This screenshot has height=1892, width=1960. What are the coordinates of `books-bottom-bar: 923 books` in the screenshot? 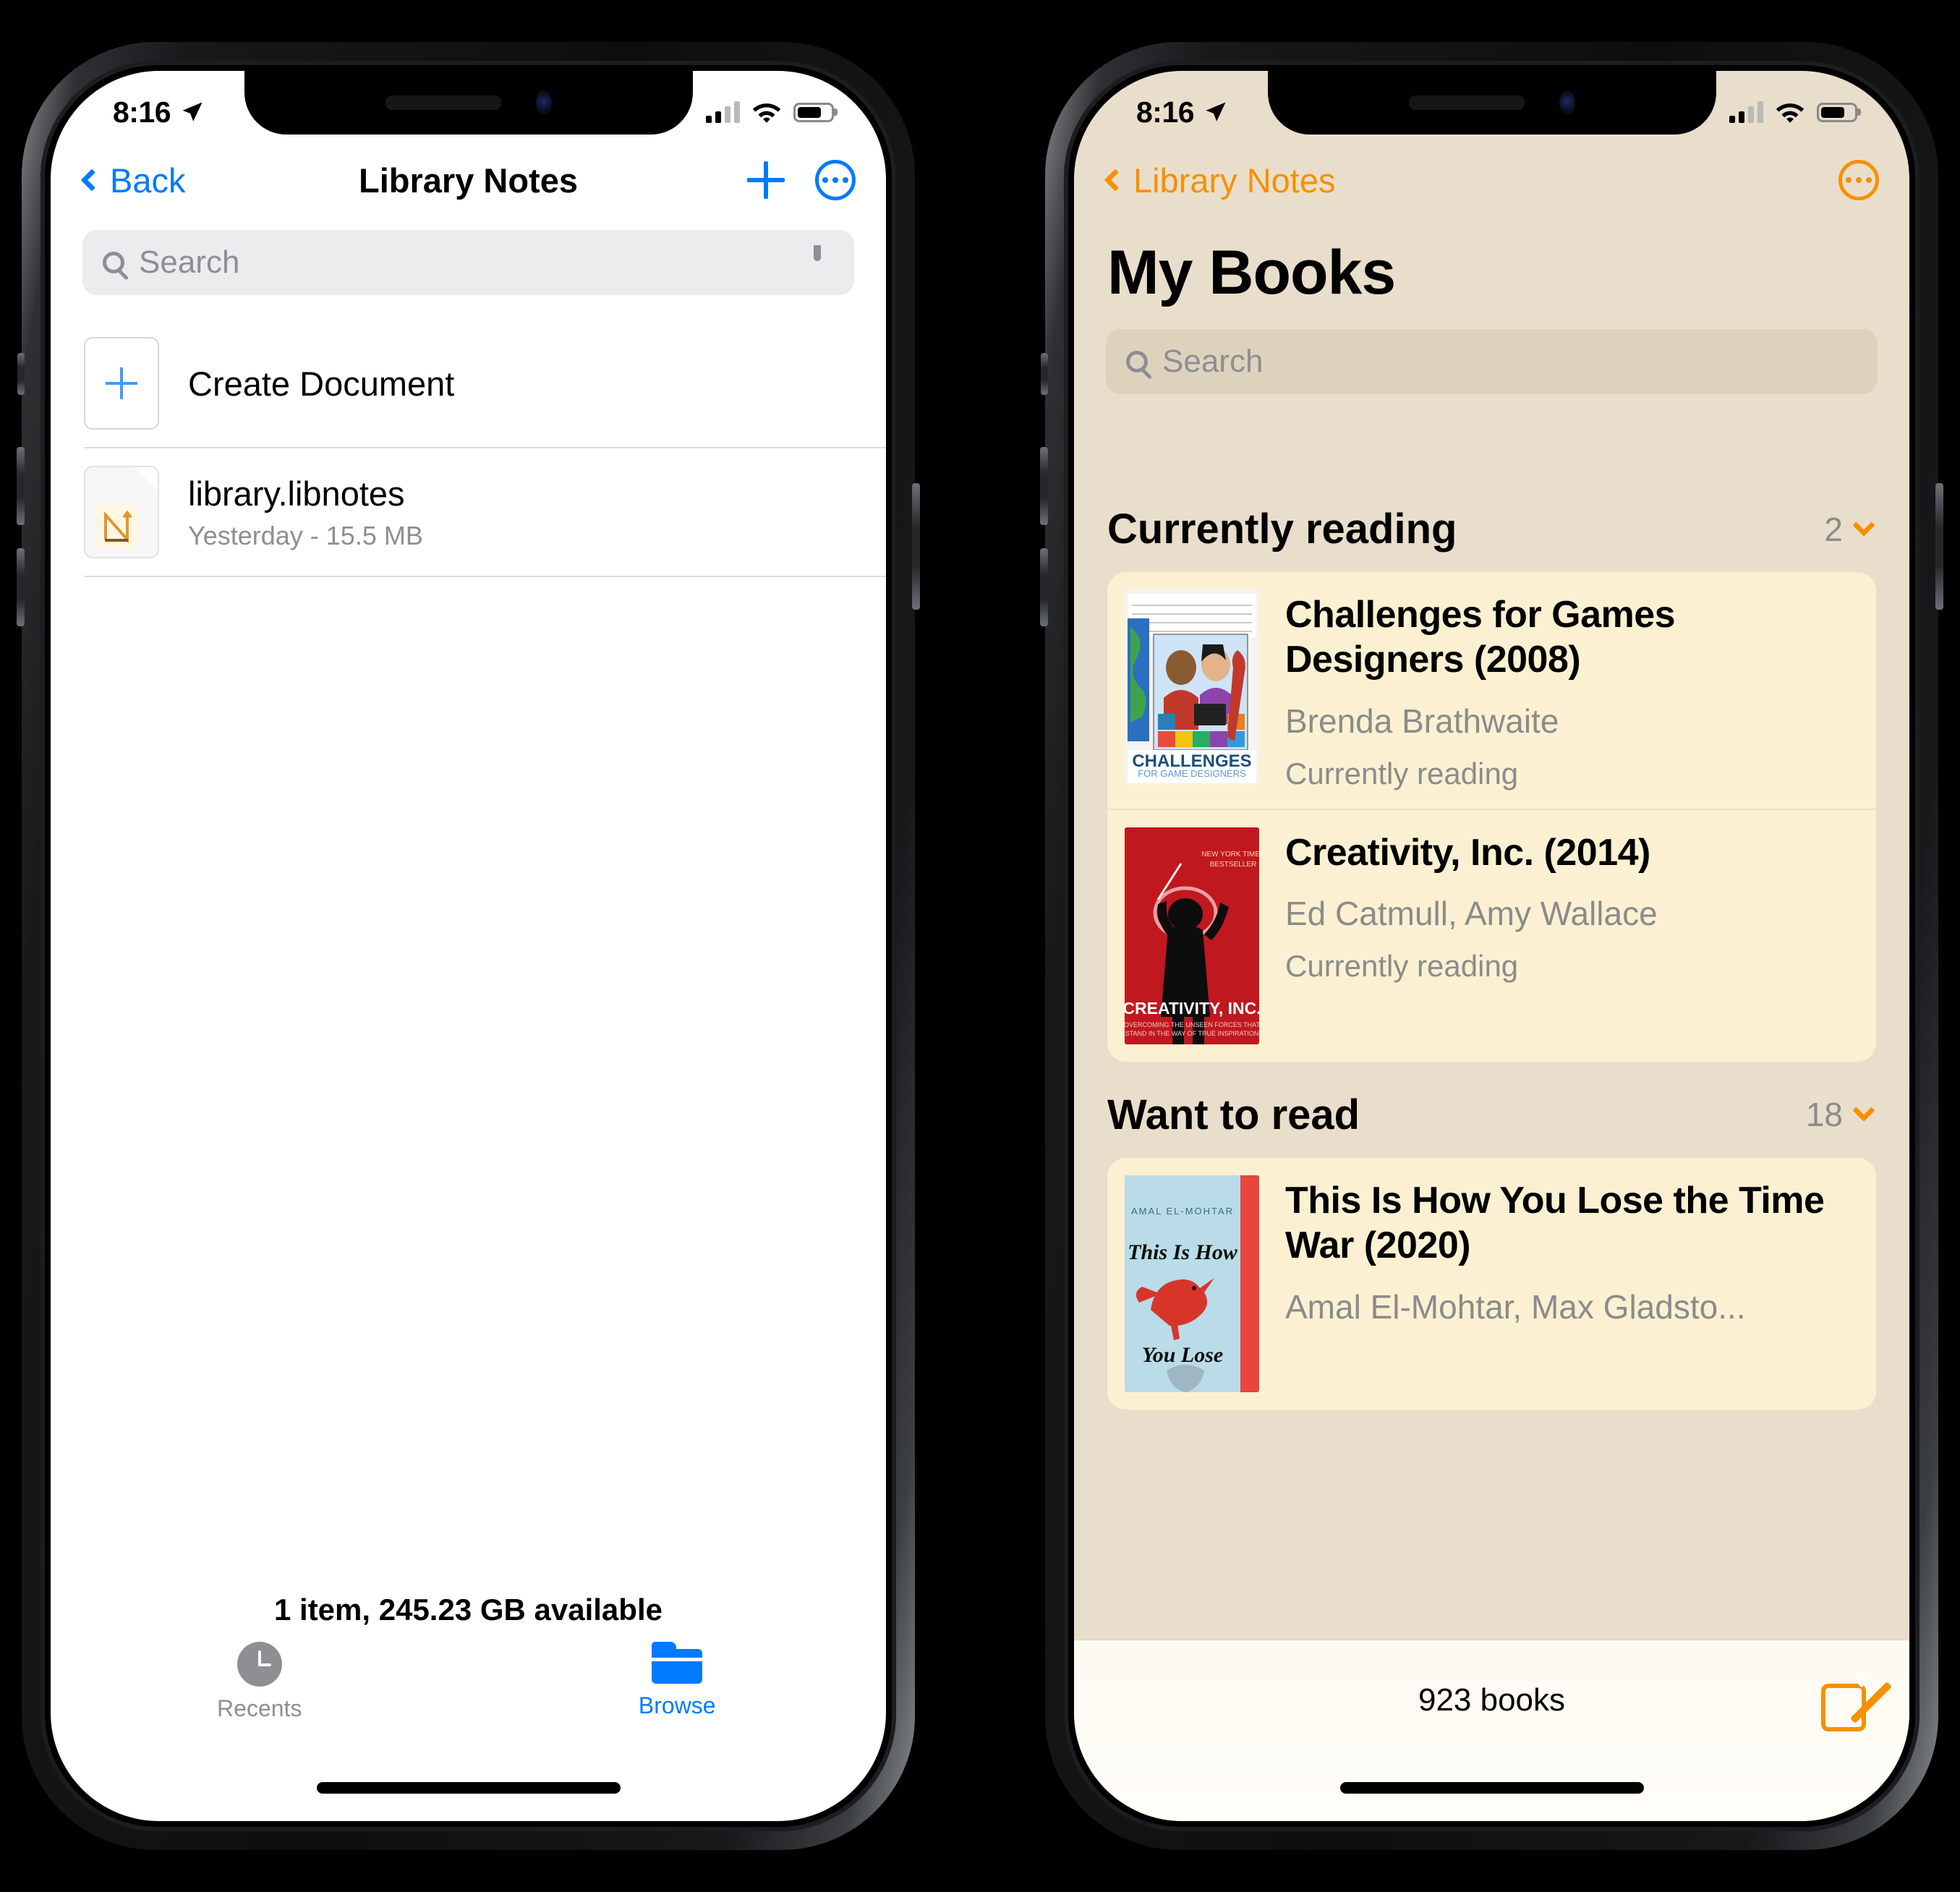 It's located at (1491, 1730).